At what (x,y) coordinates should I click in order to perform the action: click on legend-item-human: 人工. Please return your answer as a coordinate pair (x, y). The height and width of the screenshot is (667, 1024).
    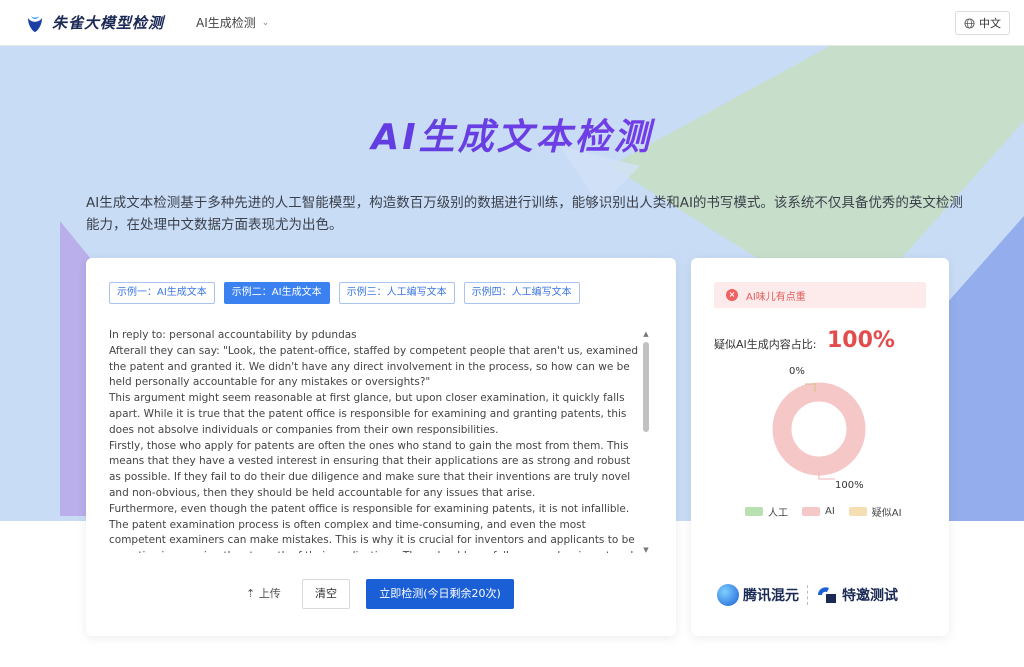
    Looking at the image, I should click on (766, 511).